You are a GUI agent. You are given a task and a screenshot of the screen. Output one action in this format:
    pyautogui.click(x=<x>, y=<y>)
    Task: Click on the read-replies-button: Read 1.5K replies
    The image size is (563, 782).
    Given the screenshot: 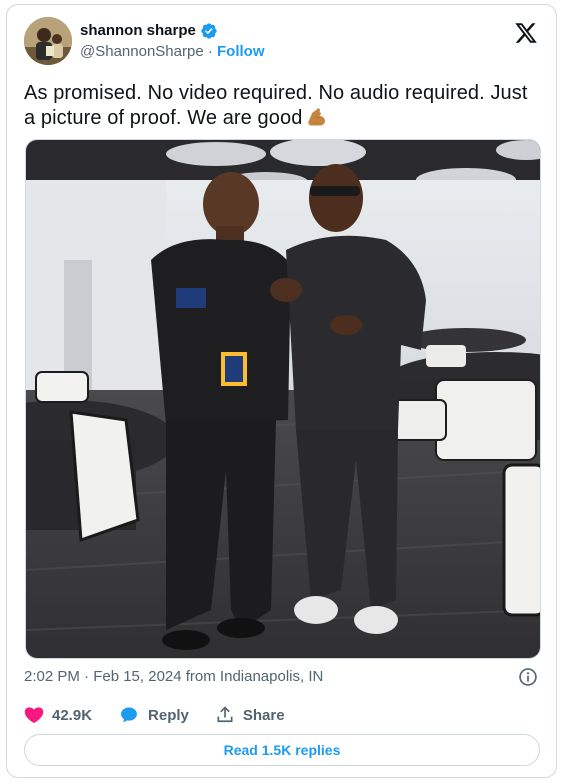 What is the action you would take?
    pyautogui.click(x=282, y=750)
    